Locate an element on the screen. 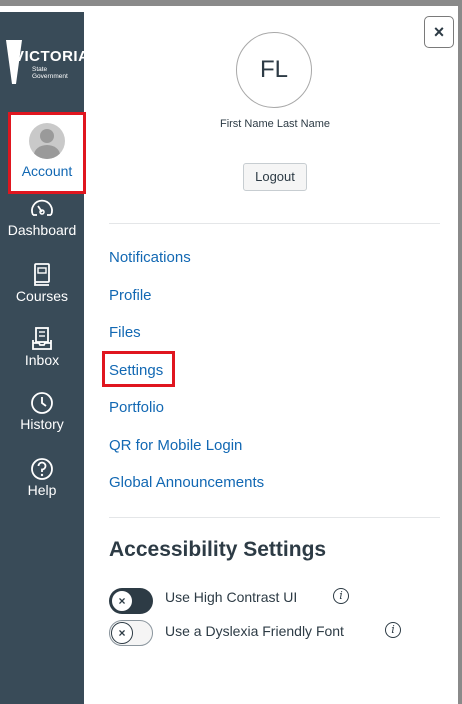  accessibility-settings-heading: Accessibility Settings is located at coordinates (218, 549).